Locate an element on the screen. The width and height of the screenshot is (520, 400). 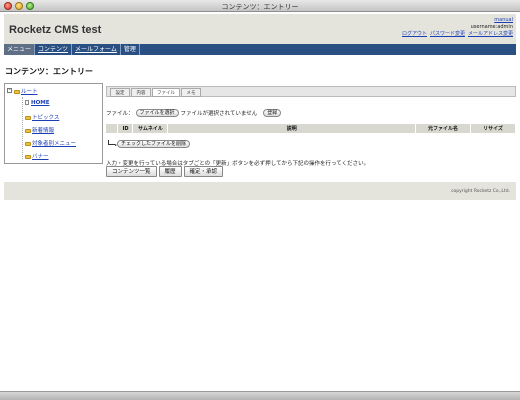
window-bottom-bar is located at coordinates (260, 395).